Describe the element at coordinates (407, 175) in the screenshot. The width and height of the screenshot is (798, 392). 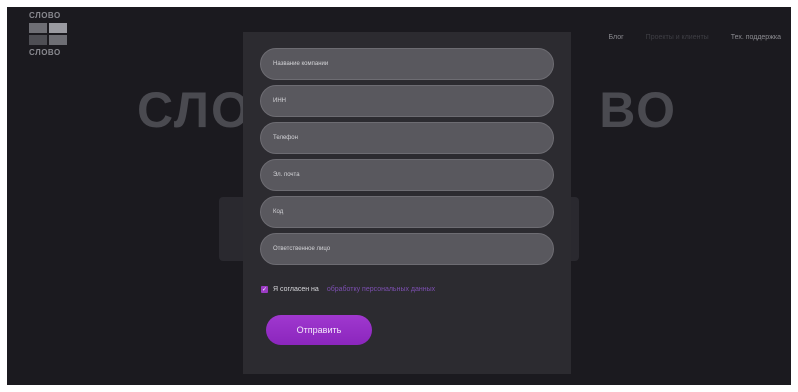
I see `email-field: Эл. почта` at that location.